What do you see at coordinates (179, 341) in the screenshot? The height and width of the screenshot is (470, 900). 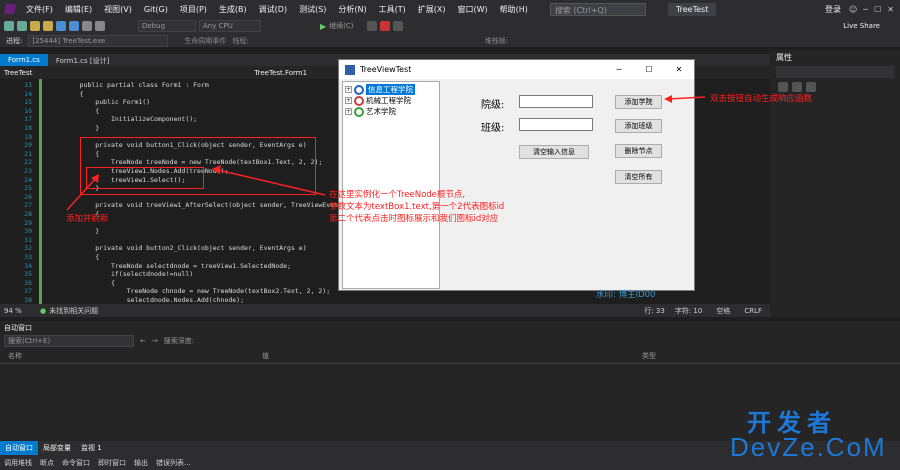 I see `search-depth-label: 搜索深度:` at bounding box center [179, 341].